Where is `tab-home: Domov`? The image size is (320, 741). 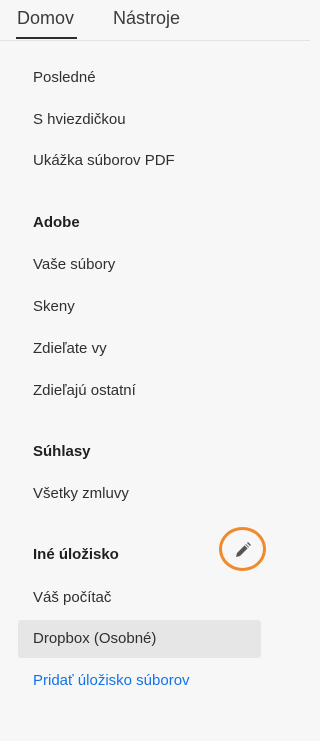
tab-home: Domov is located at coordinates (45, 18).